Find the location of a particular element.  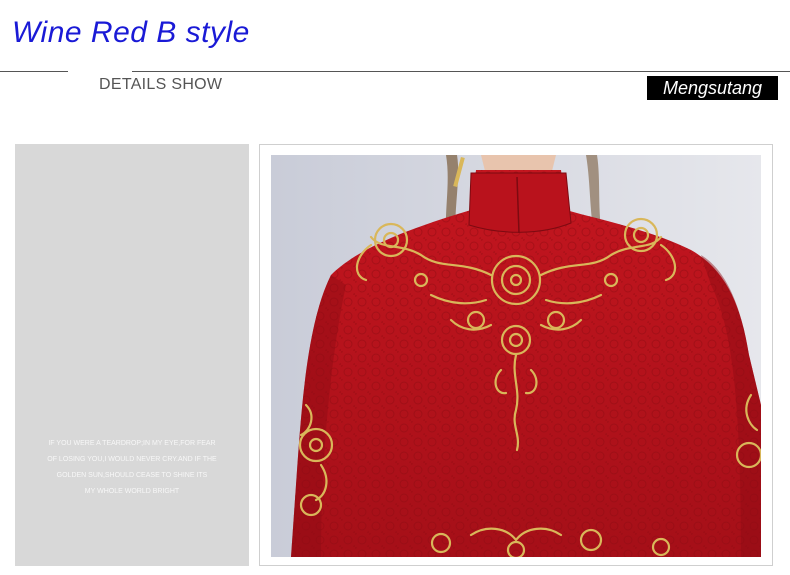

poem-line: GOLDEN SUN,SHOULD CEASE TO SHINE ITS is located at coordinates (132, 475).